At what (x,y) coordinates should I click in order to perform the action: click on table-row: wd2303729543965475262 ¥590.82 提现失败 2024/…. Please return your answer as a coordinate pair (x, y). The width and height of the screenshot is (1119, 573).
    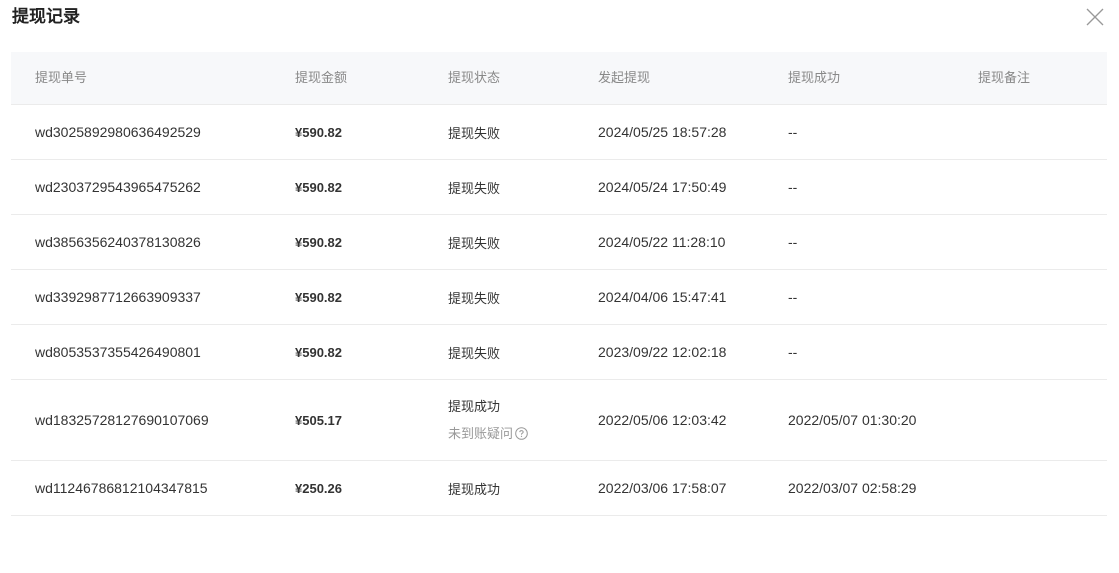
    Looking at the image, I should click on (559, 187).